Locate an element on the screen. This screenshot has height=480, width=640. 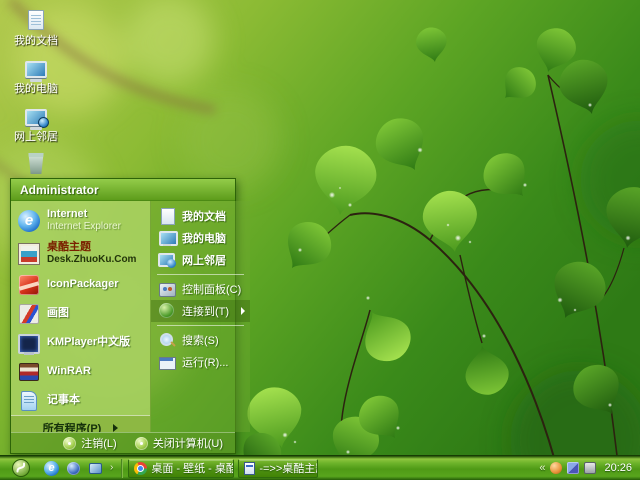
kmplayer-icon is located at coordinates (29, 343).